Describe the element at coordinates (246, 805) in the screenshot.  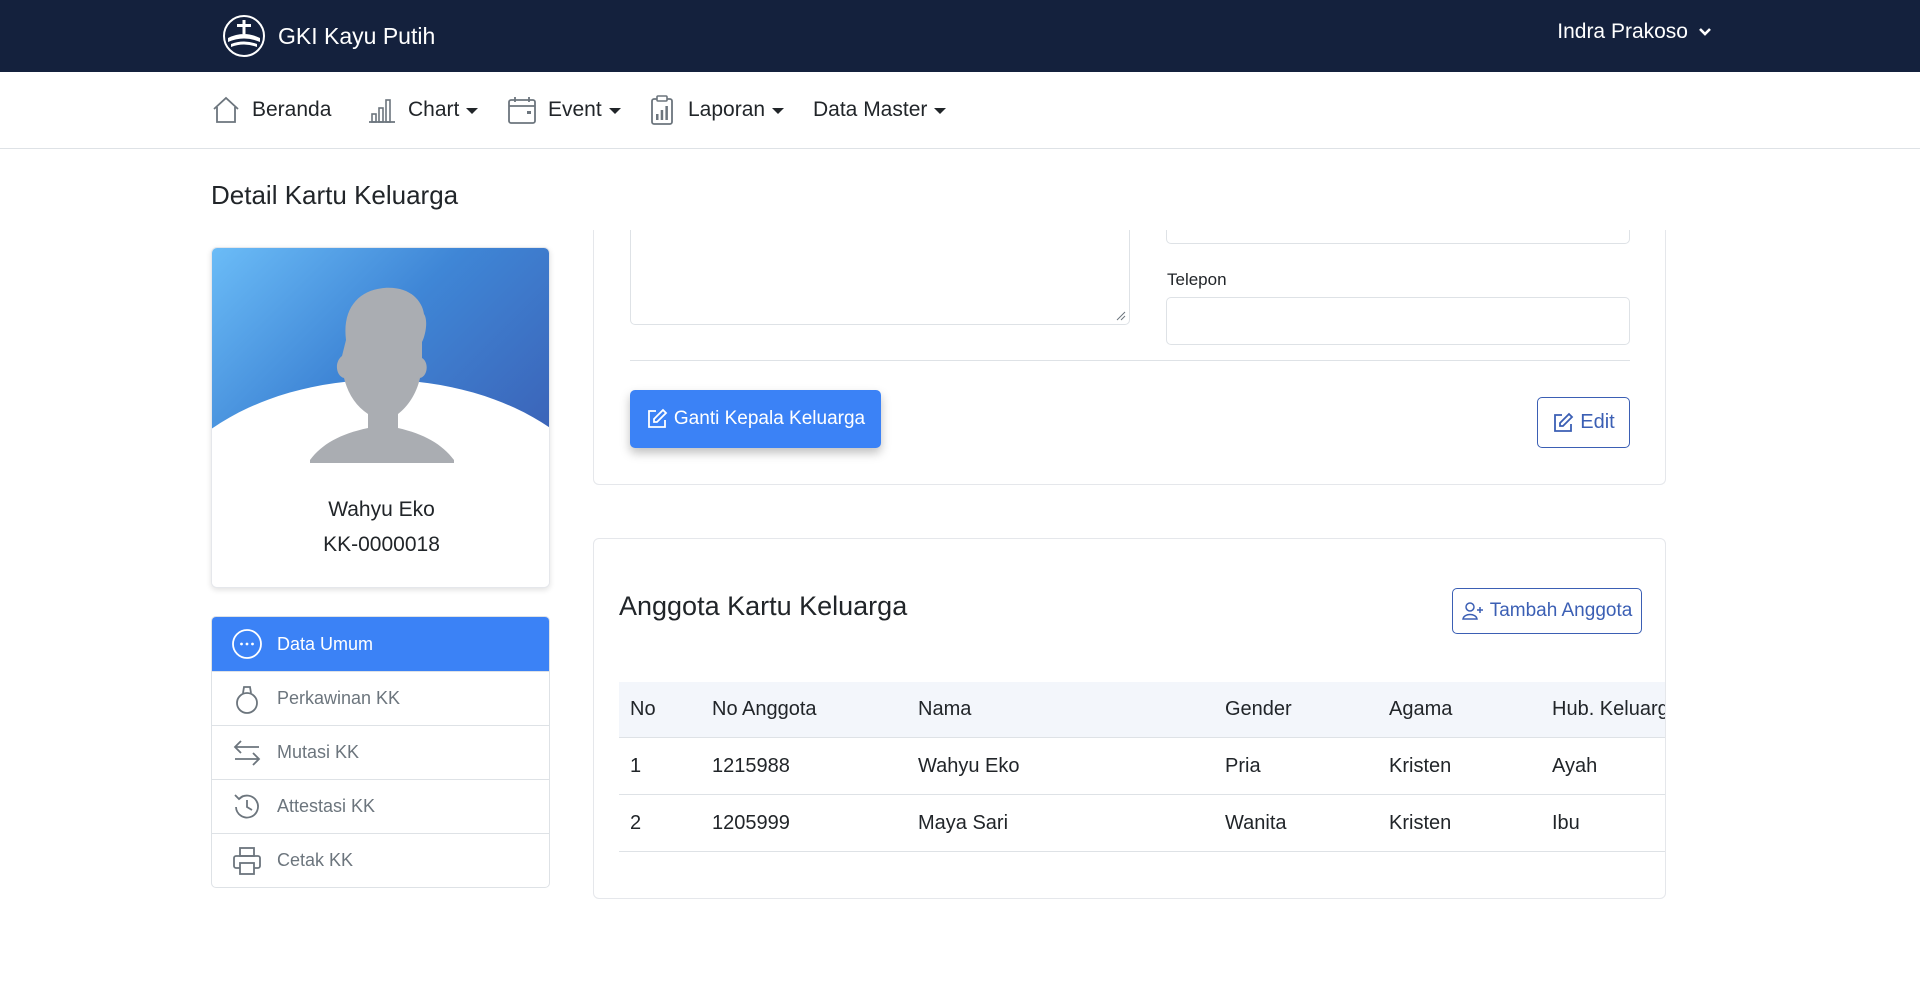
I see `history-icon` at that location.